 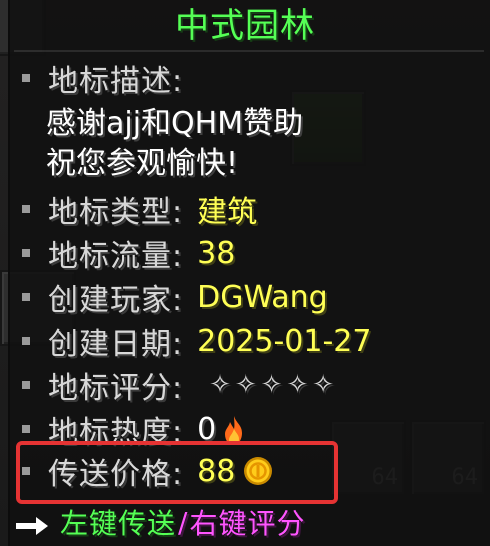 I want to click on created-value: 2025-01-27, so click(x=284, y=341).